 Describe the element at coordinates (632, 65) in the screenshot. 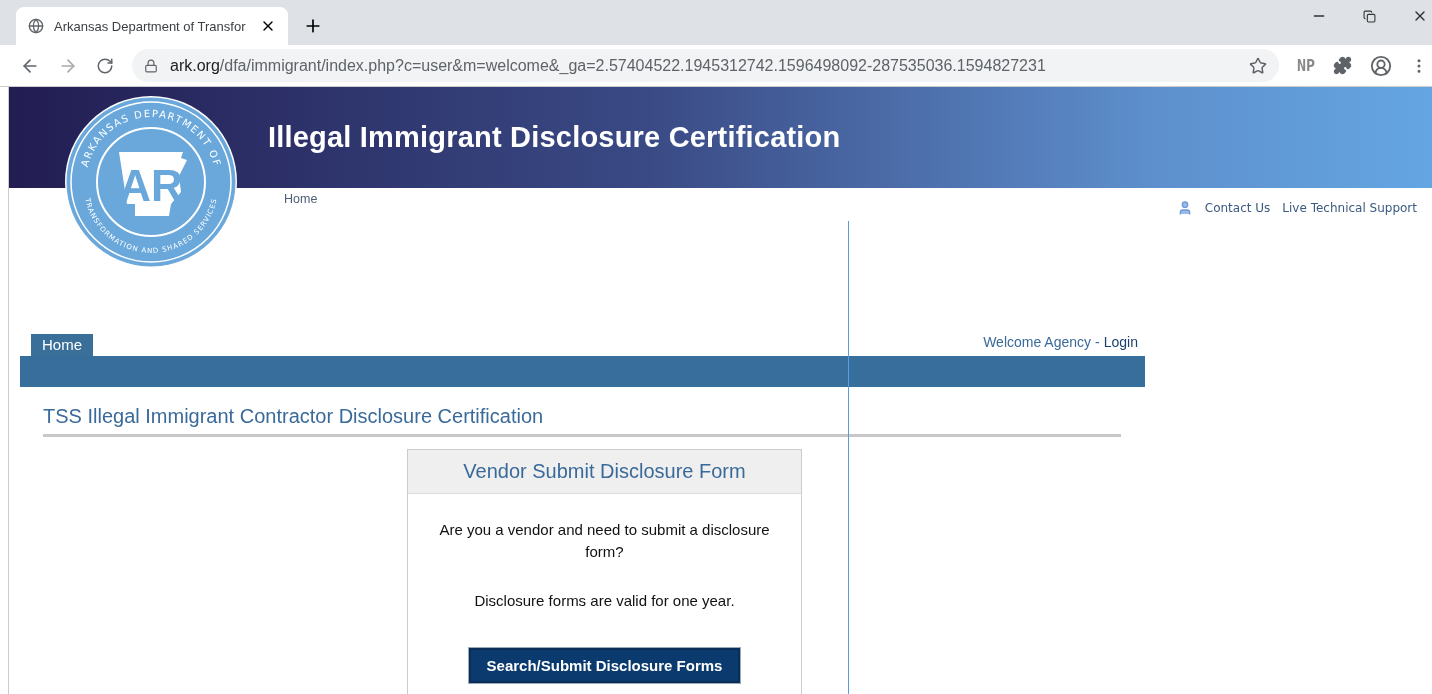

I see `url-path: /dfa/immigrant/index.php?c=user&m=welcome&_ga=2.57404522.1945312742.1596498092-287535036.1594827231` at that location.